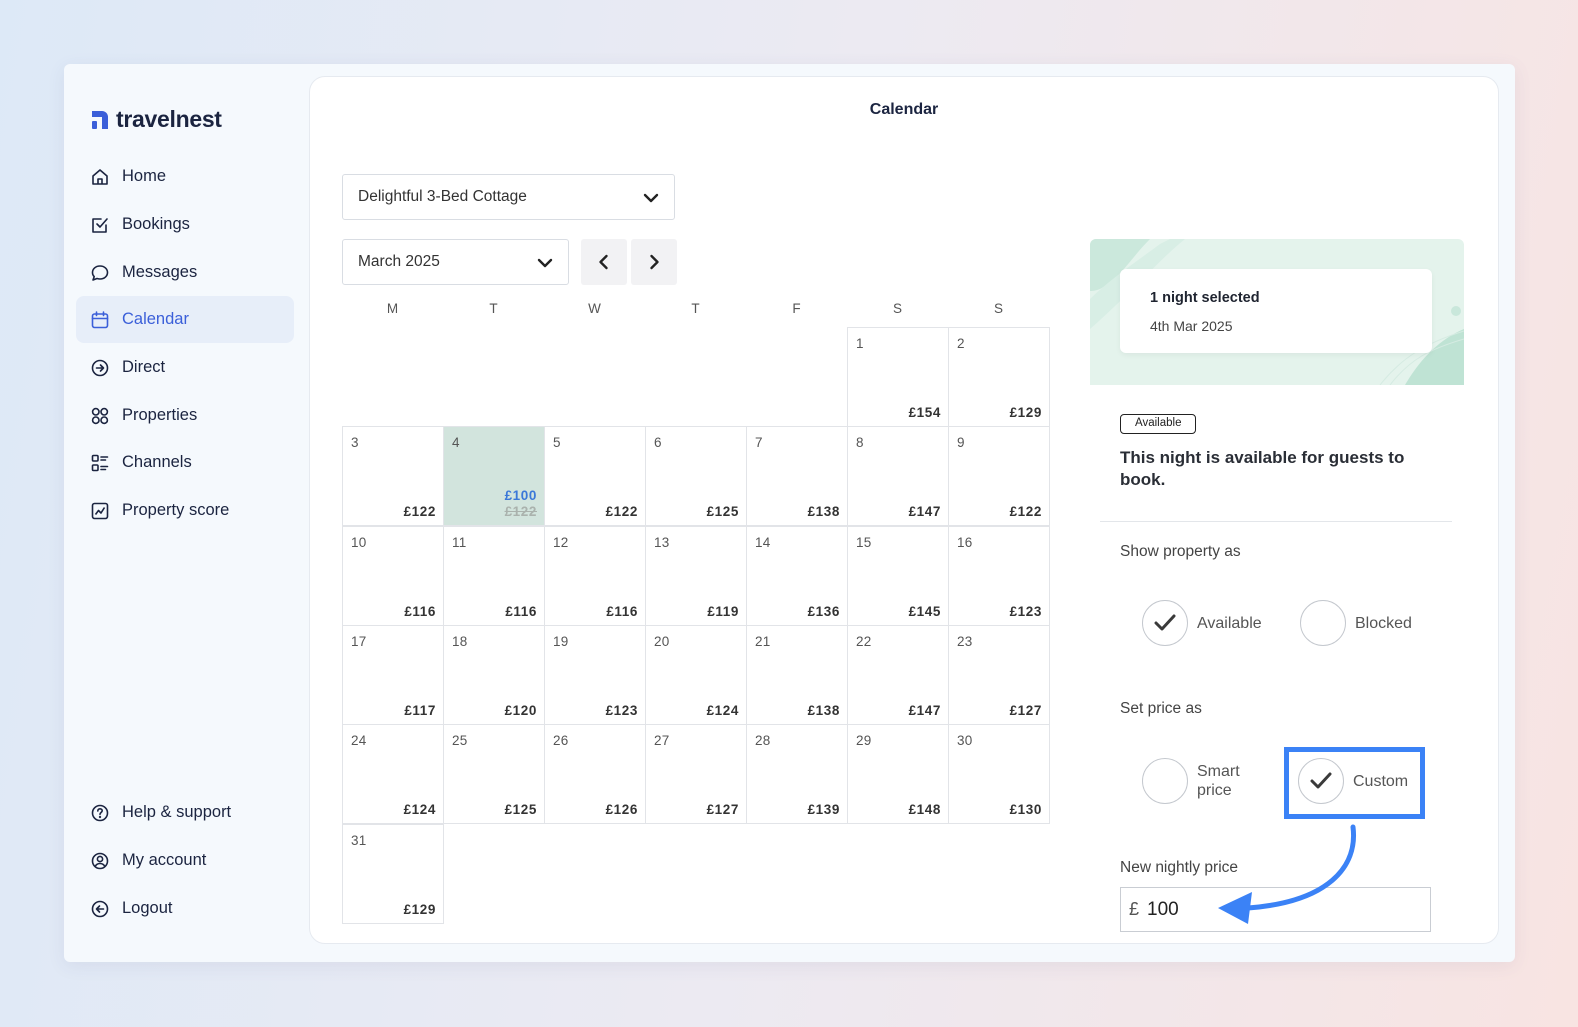 The width and height of the screenshot is (1578, 1027). Describe the element at coordinates (1229, 623) in the screenshot. I see `available-option-label: Available` at that location.